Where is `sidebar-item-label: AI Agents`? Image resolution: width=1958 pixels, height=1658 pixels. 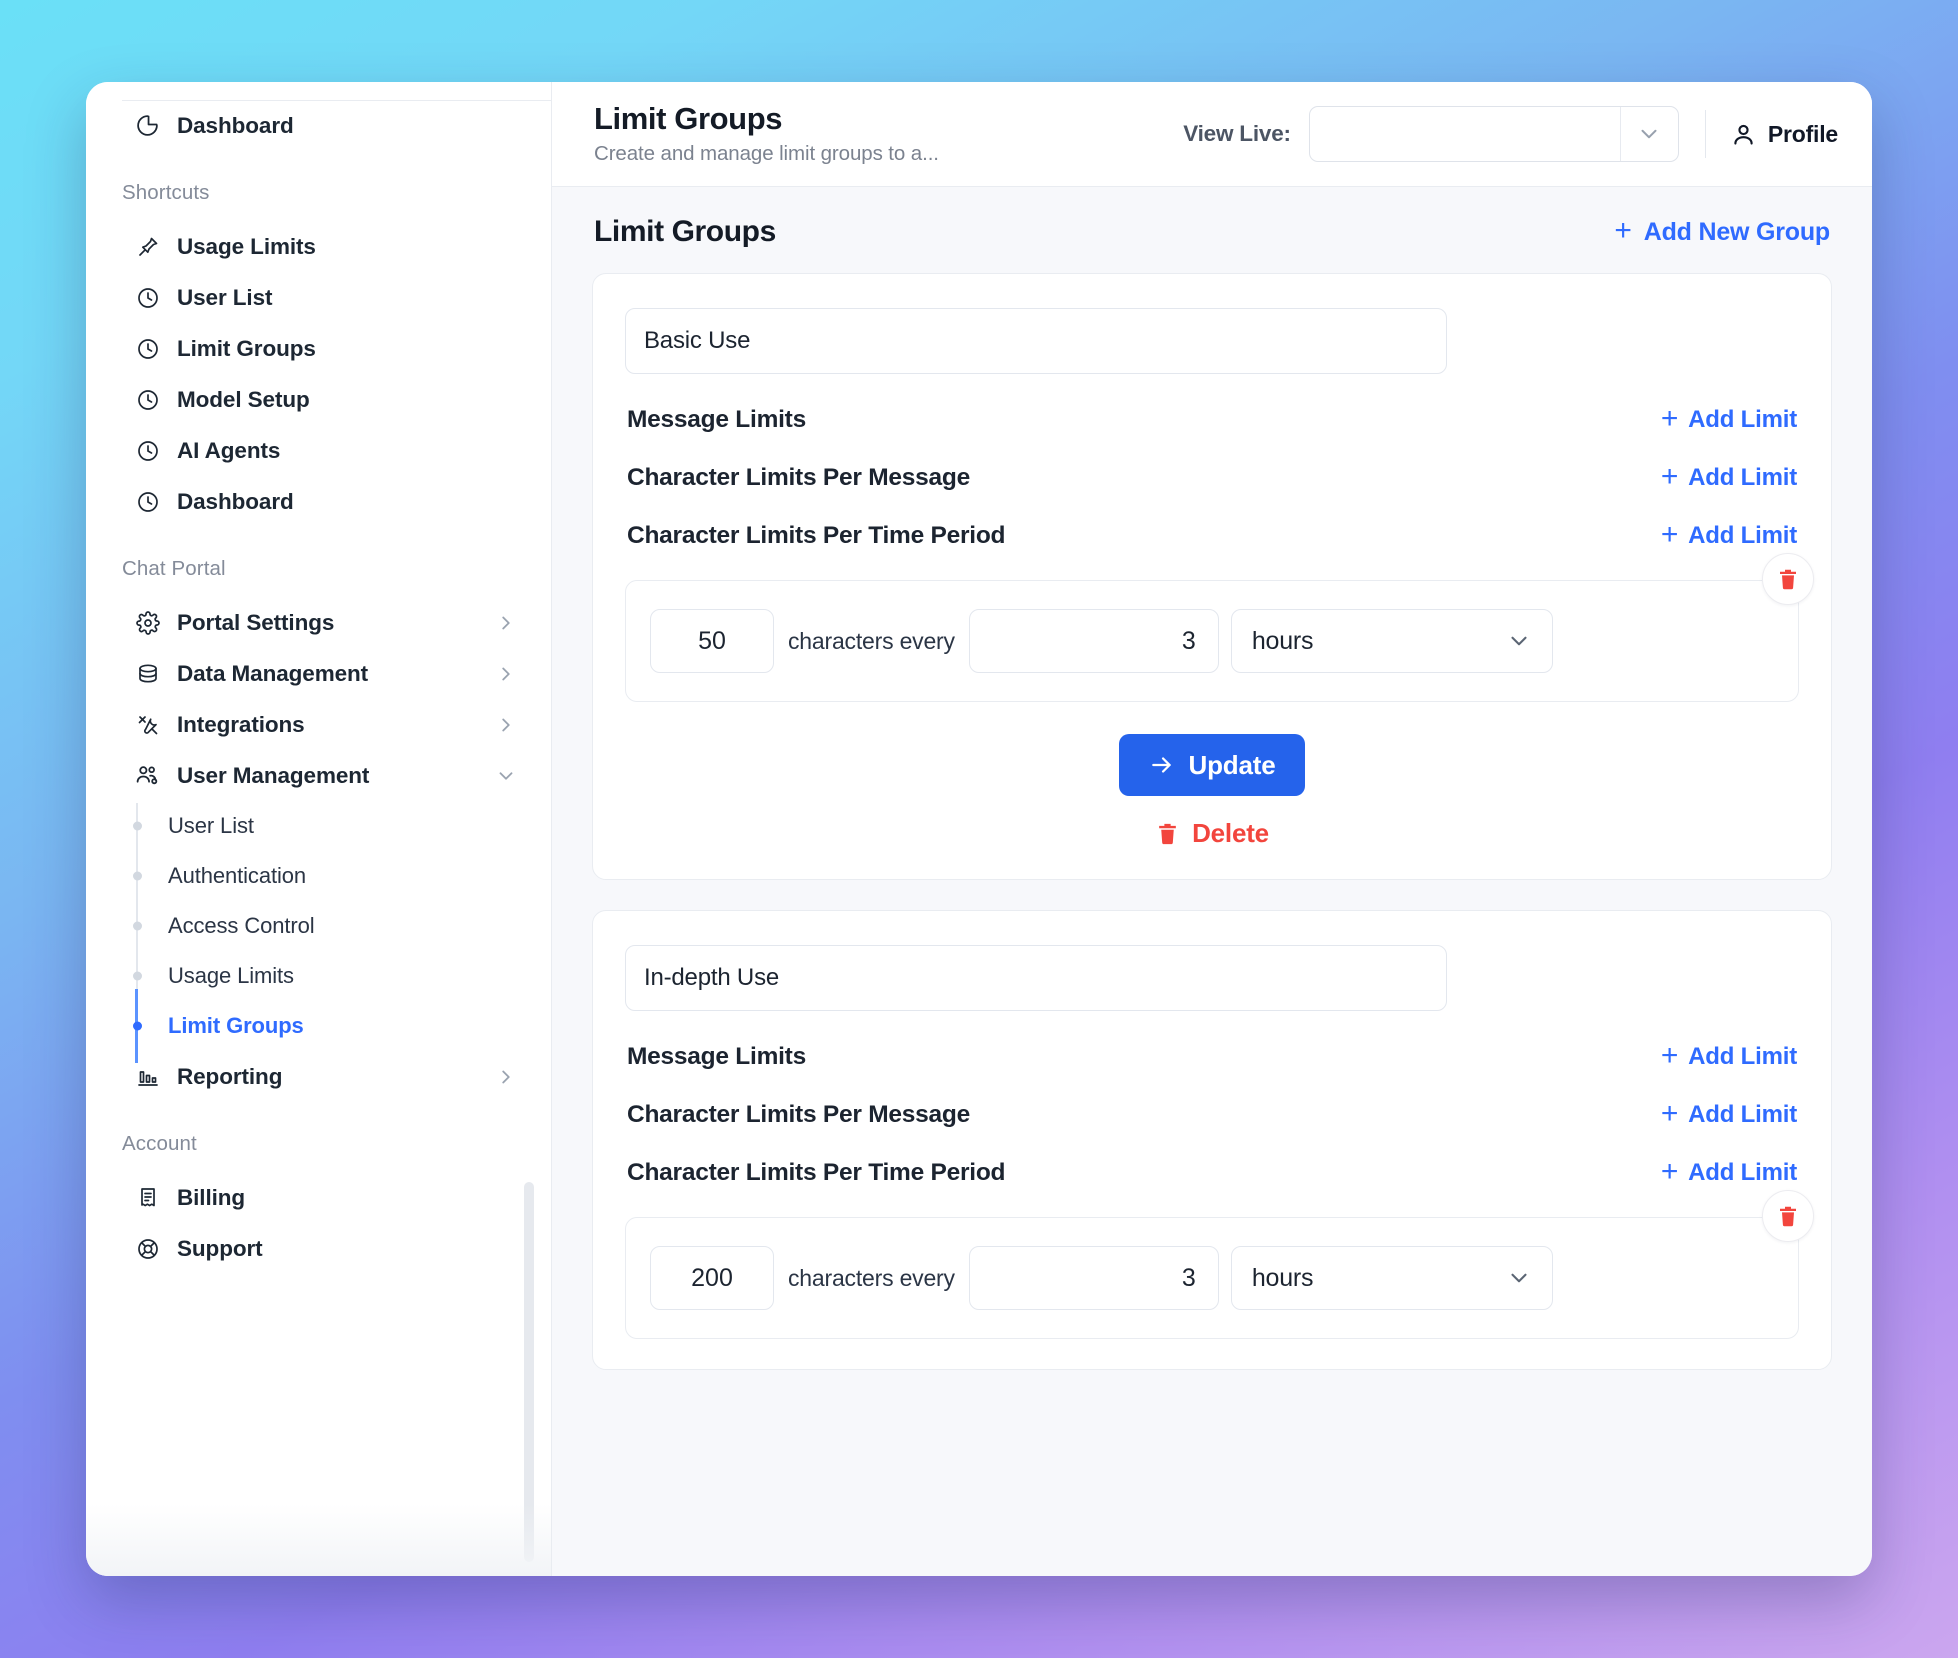 sidebar-item-label: AI Agents is located at coordinates (229, 450).